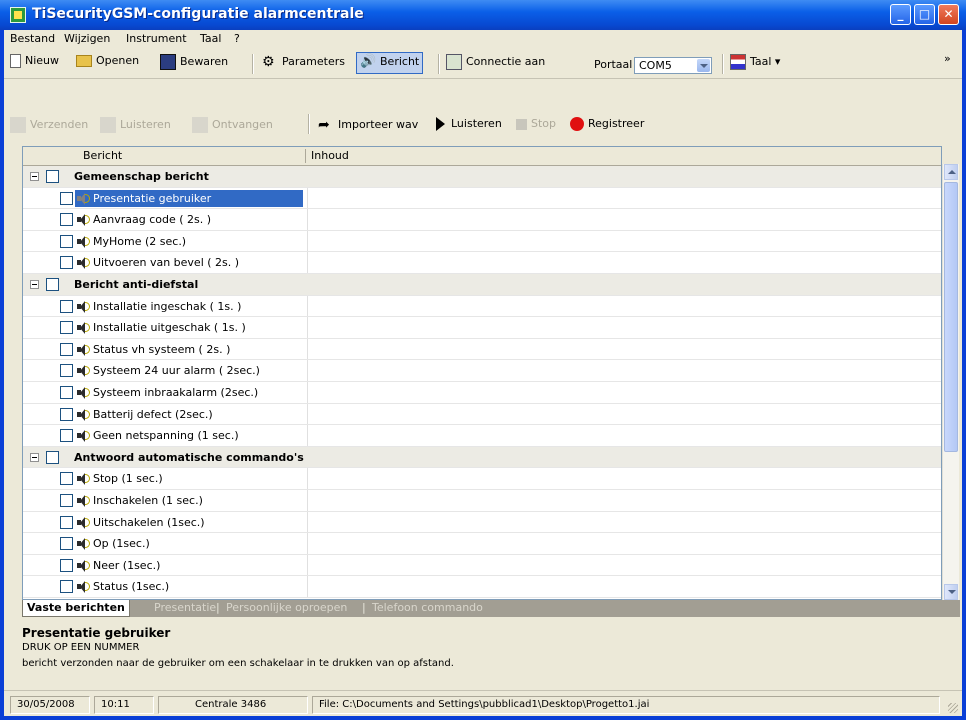 This screenshot has height=720, width=966. Describe the element at coordinates (34, 63) in the screenshot. I see `nieuw-button: Nieuw` at that location.